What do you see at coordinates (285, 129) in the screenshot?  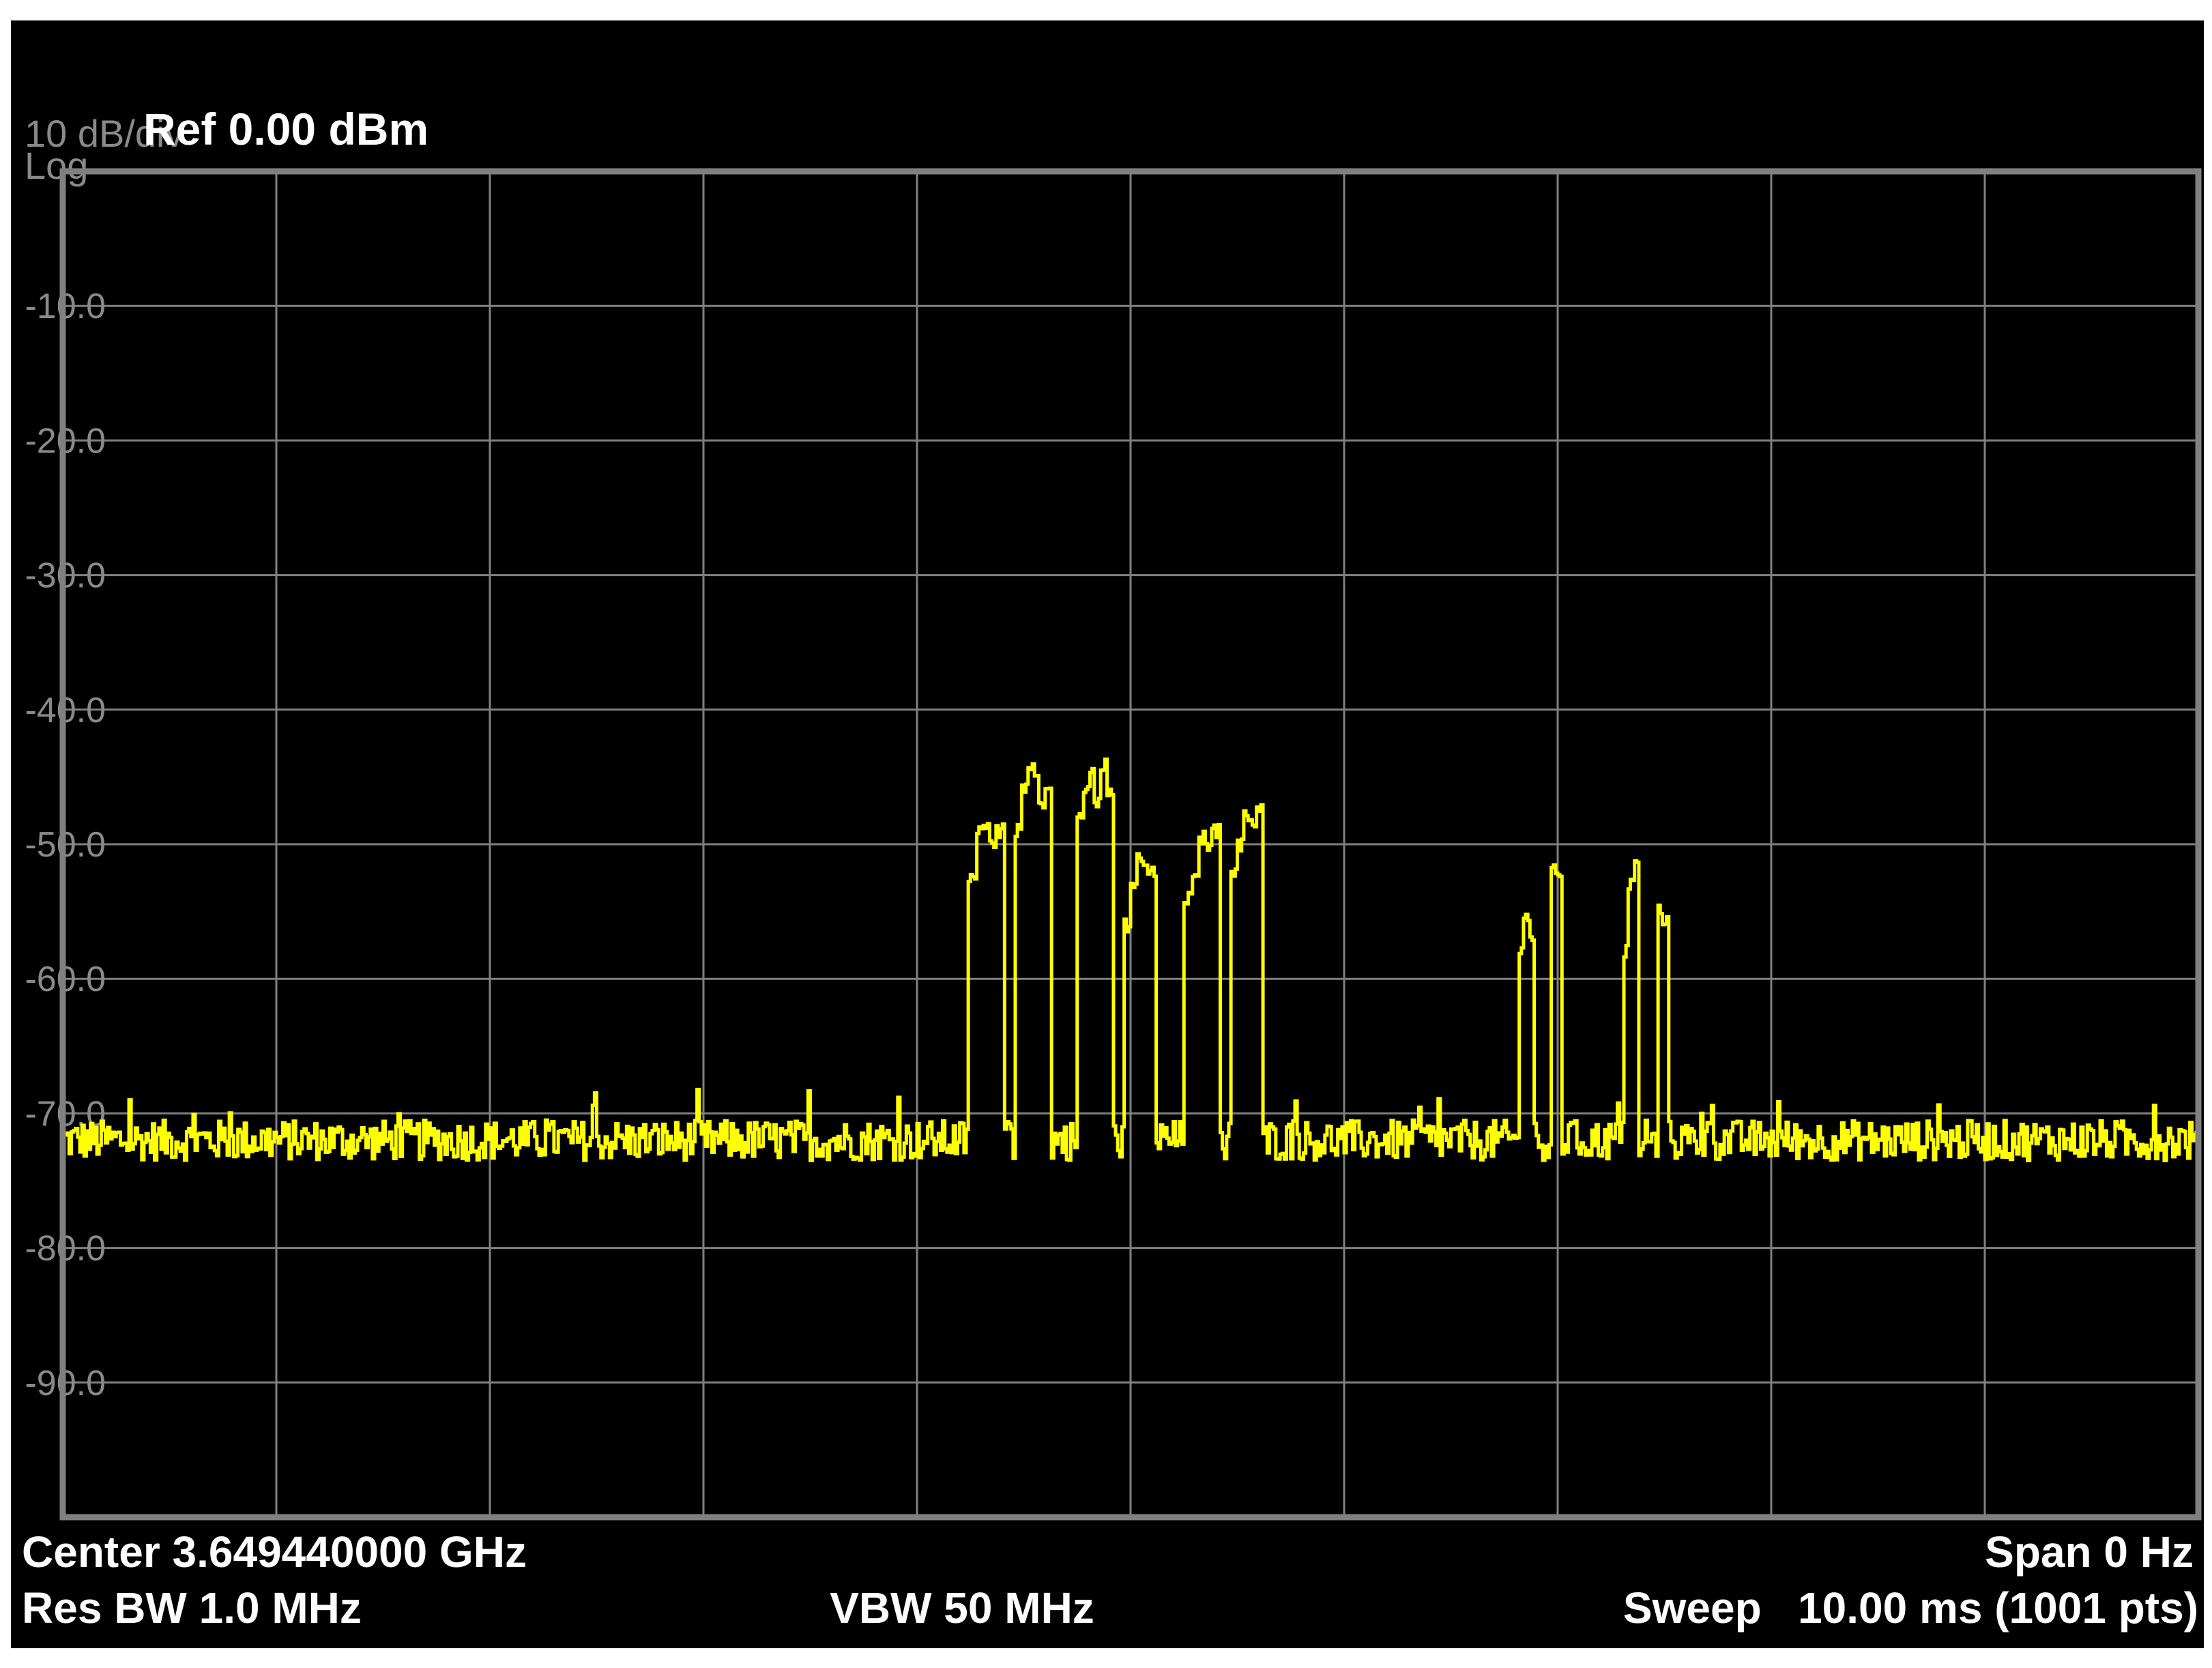 I see `reference-level: Ref 0.00 dBm` at bounding box center [285, 129].